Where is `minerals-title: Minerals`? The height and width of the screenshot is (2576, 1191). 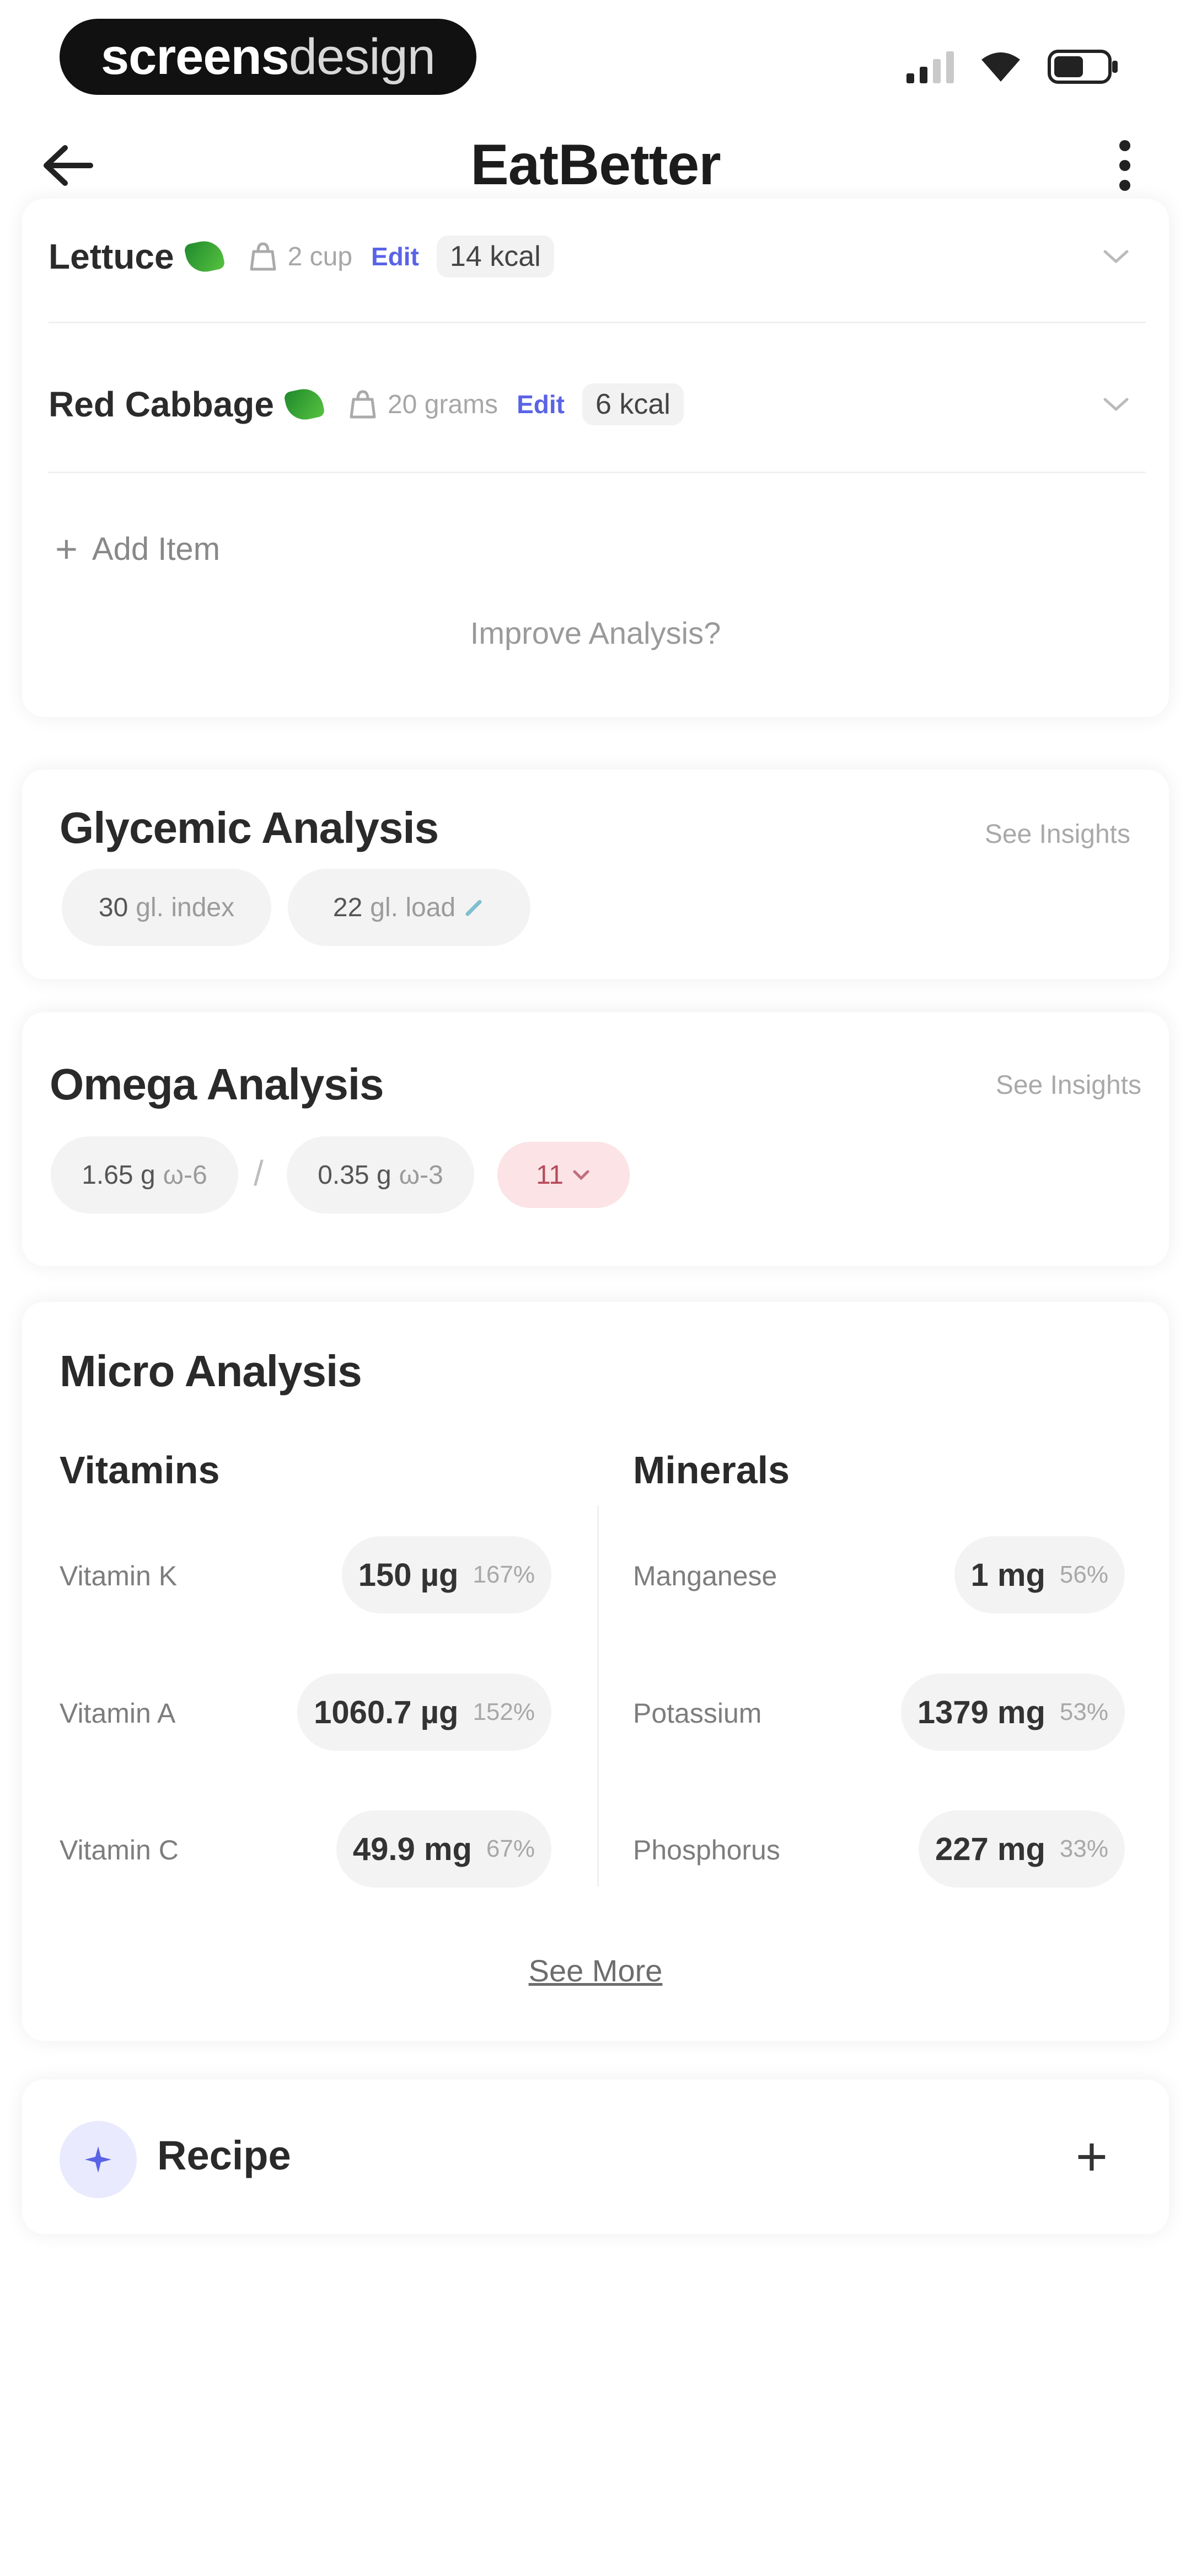 minerals-title: Minerals is located at coordinates (711, 1470).